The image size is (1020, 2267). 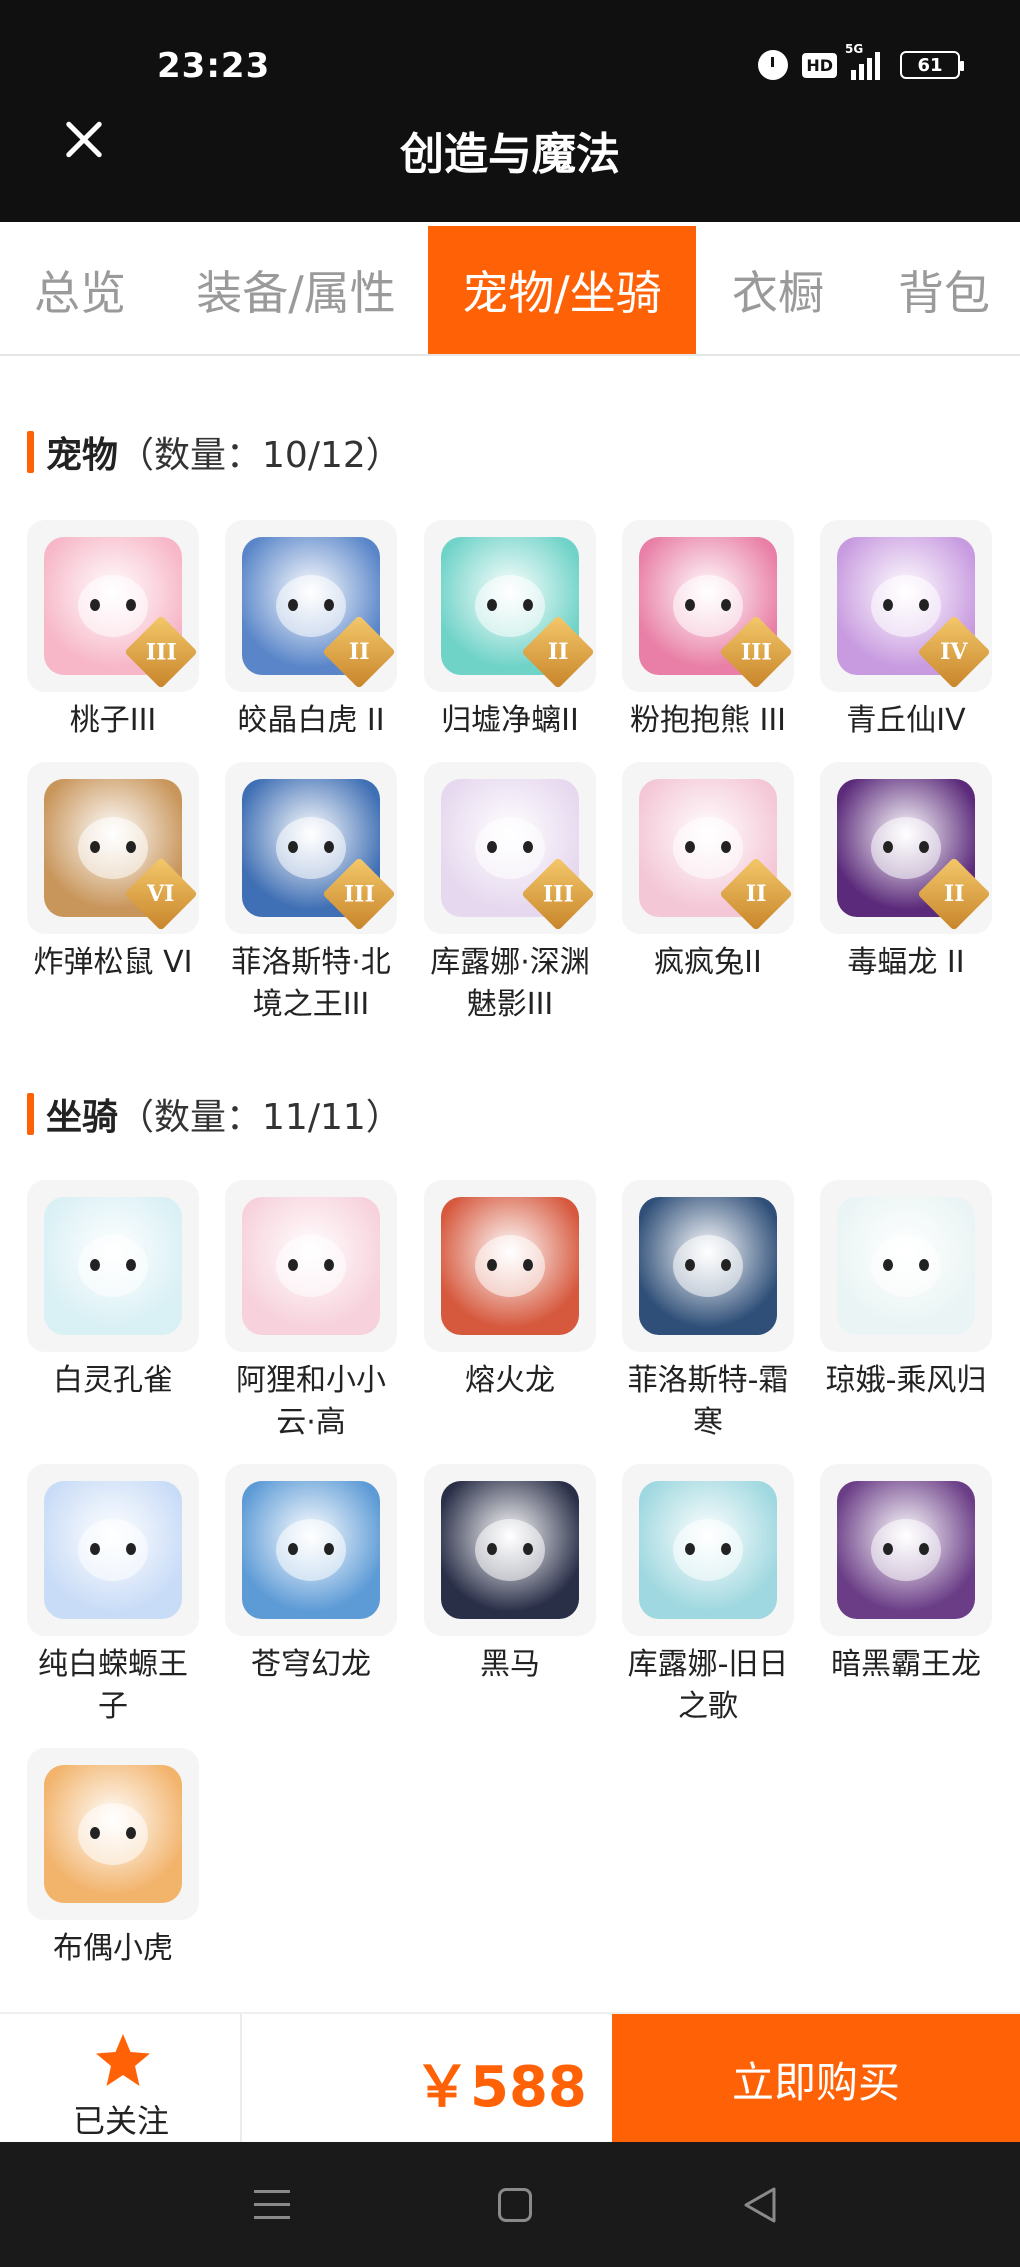 I want to click on pet-item: II 毒蝠龙 II, so click(x=906, y=873).